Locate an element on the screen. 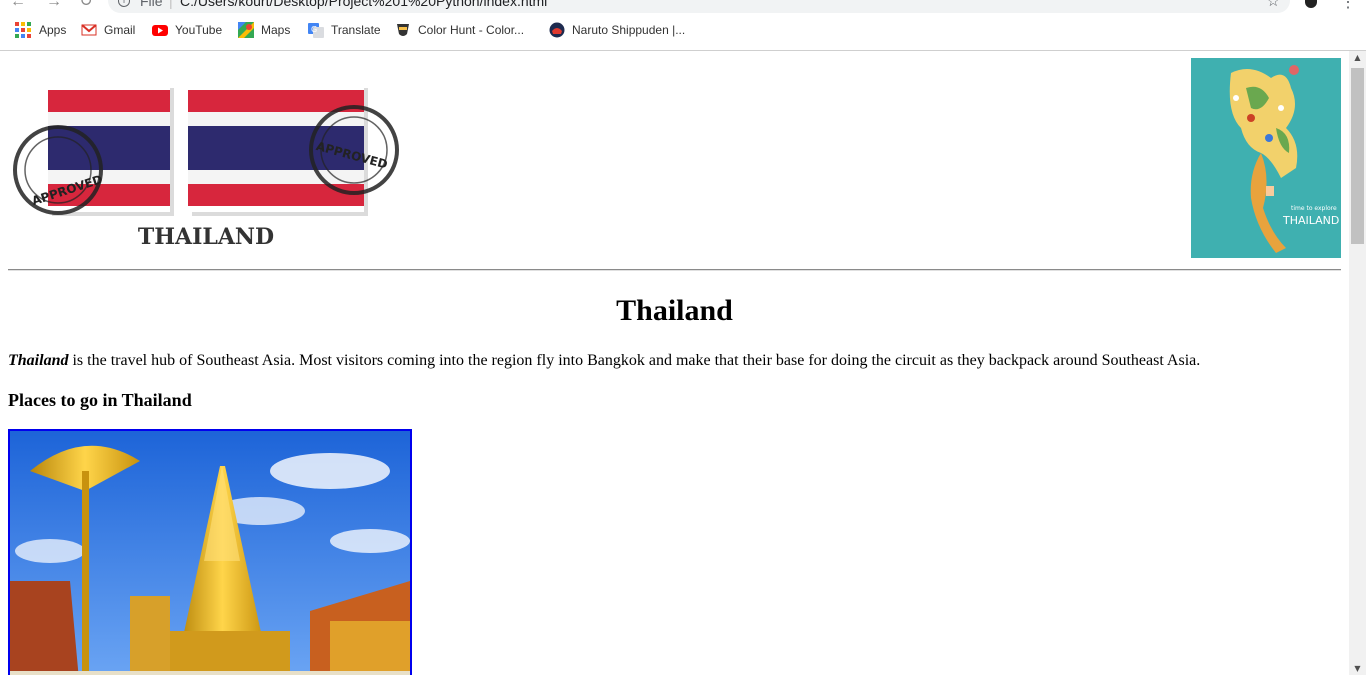 The image size is (1366, 675). svg-text: time to explore is located at coordinates (1314, 208).